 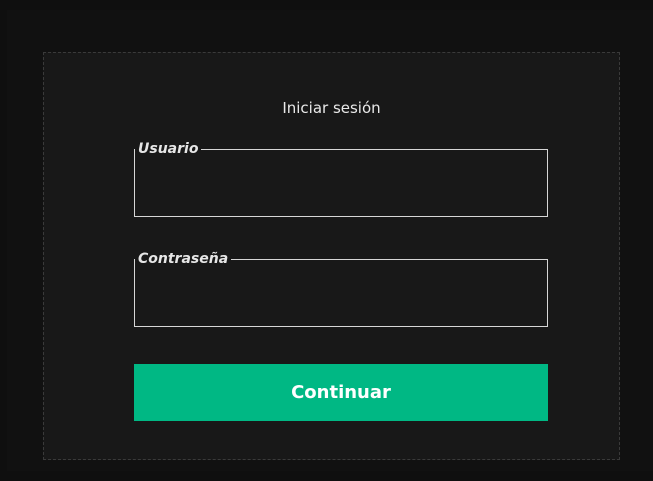 What do you see at coordinates (168, 149) in the screenshot?
I see `username-label: Usuario` at bounding box center [168, 149].